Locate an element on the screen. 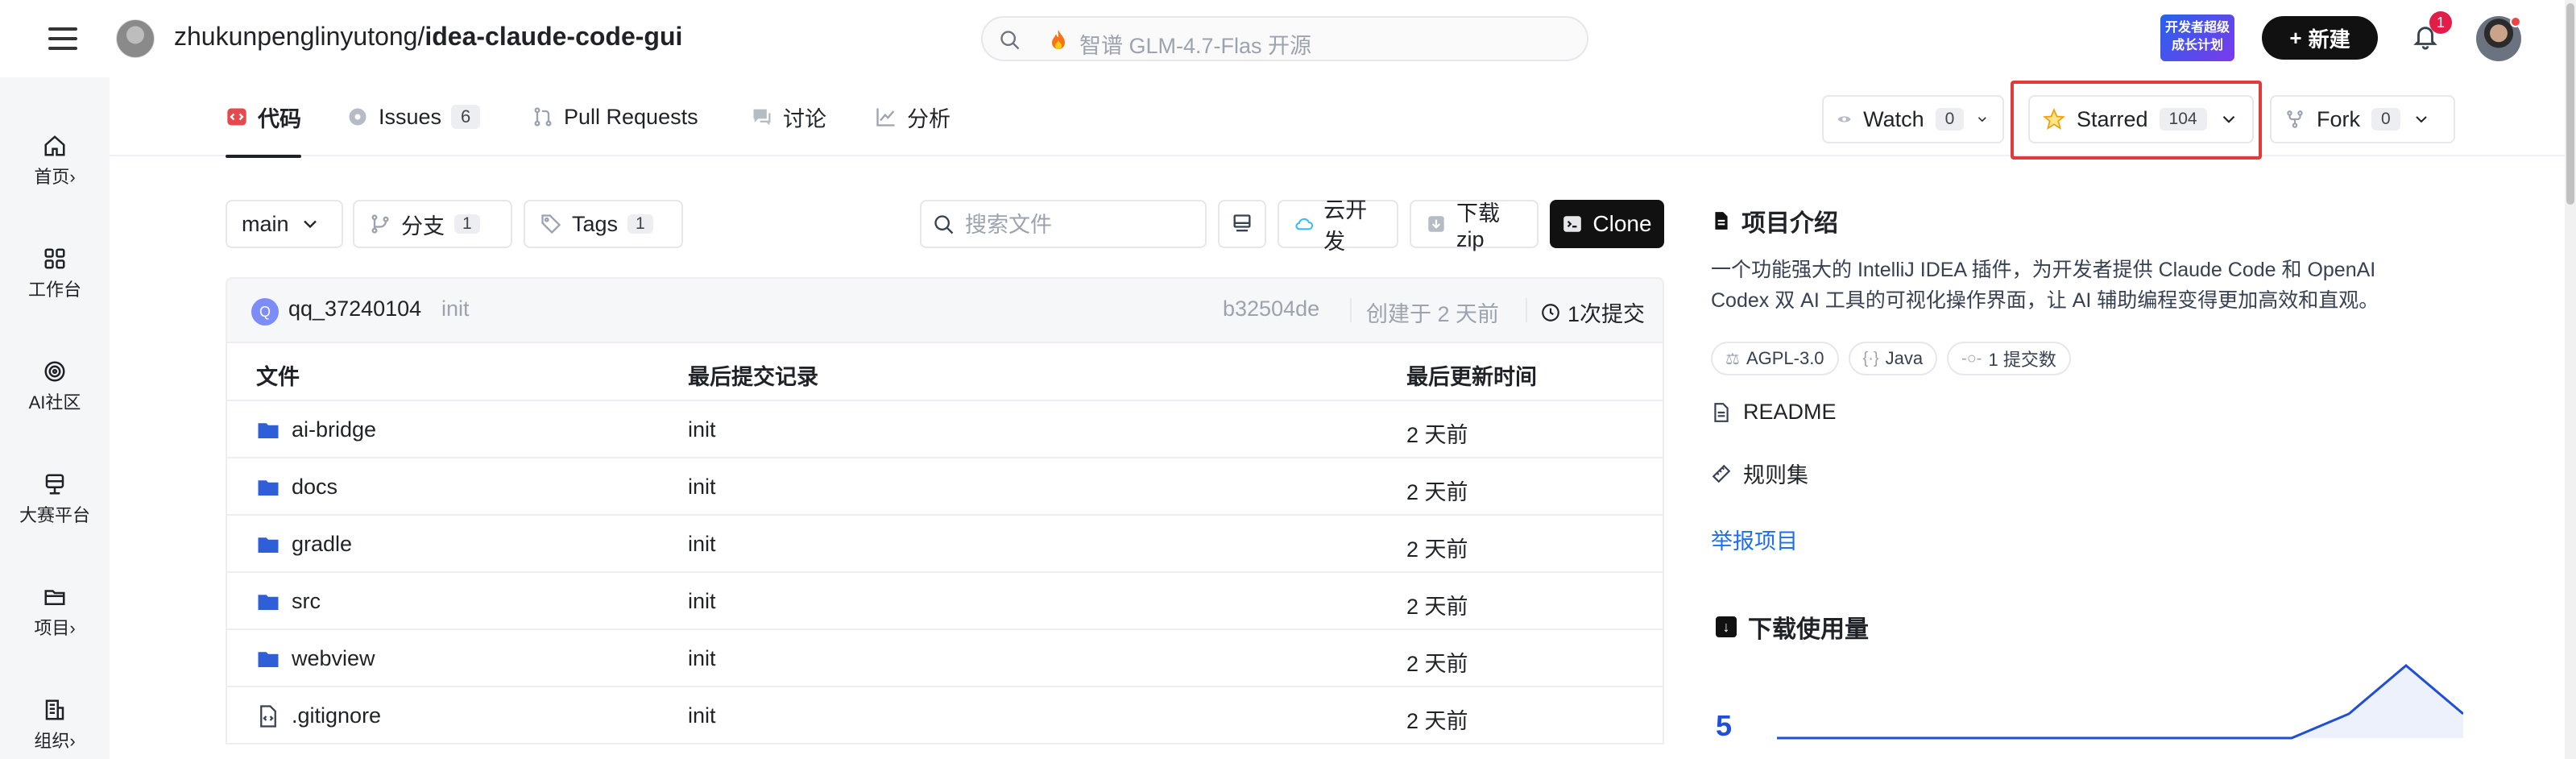  sidebar-item-projects: 项目› is located at coordinates (55, 612).